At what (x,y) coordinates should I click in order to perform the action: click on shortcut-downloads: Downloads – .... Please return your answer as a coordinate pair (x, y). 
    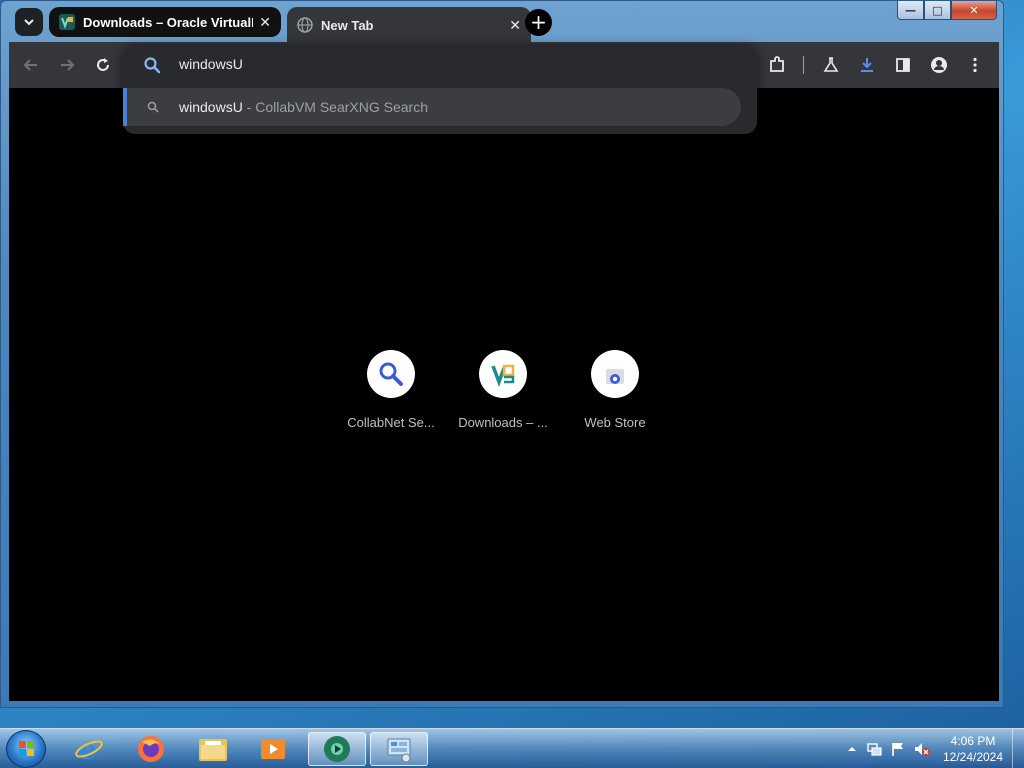
    Looking at the image, I should click on (503, 390).